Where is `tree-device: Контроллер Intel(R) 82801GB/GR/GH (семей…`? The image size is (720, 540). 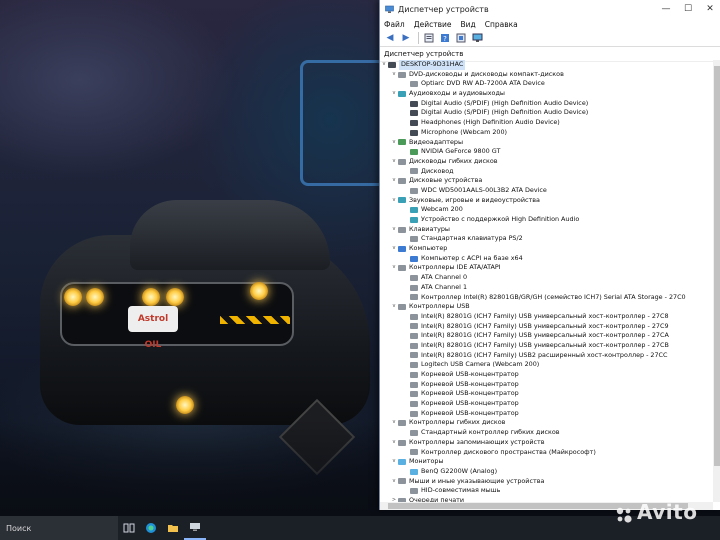
tree-device: Контроллер Intel(R) 82801GB/GR/GH (семей… is located at coordinates (545, 298).